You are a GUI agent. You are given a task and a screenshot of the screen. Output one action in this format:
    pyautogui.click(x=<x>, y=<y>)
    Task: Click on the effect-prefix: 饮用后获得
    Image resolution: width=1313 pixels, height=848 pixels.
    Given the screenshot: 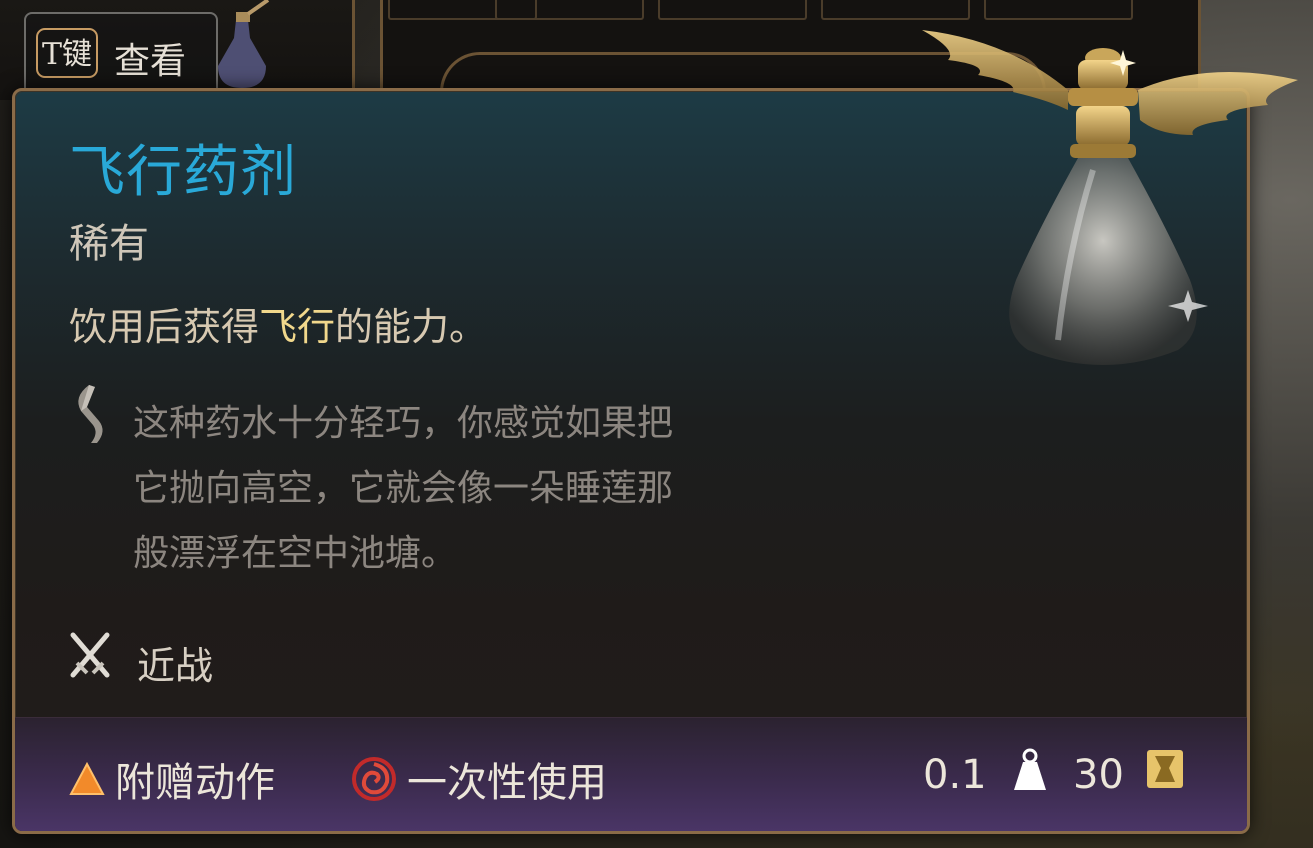 What is the action you would take?
    pyautogui.click(x=164, y=327)
    